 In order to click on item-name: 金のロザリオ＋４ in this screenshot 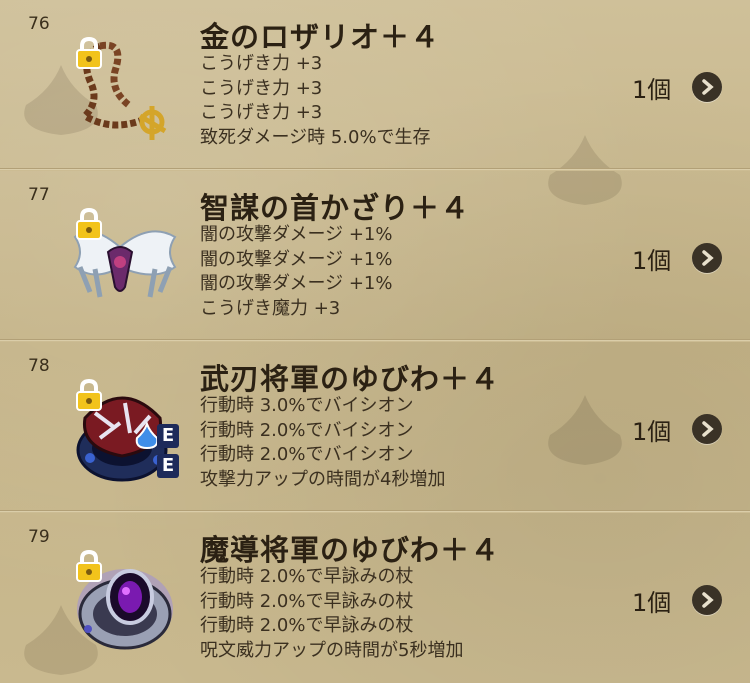, I will do `click(320, 37)`.